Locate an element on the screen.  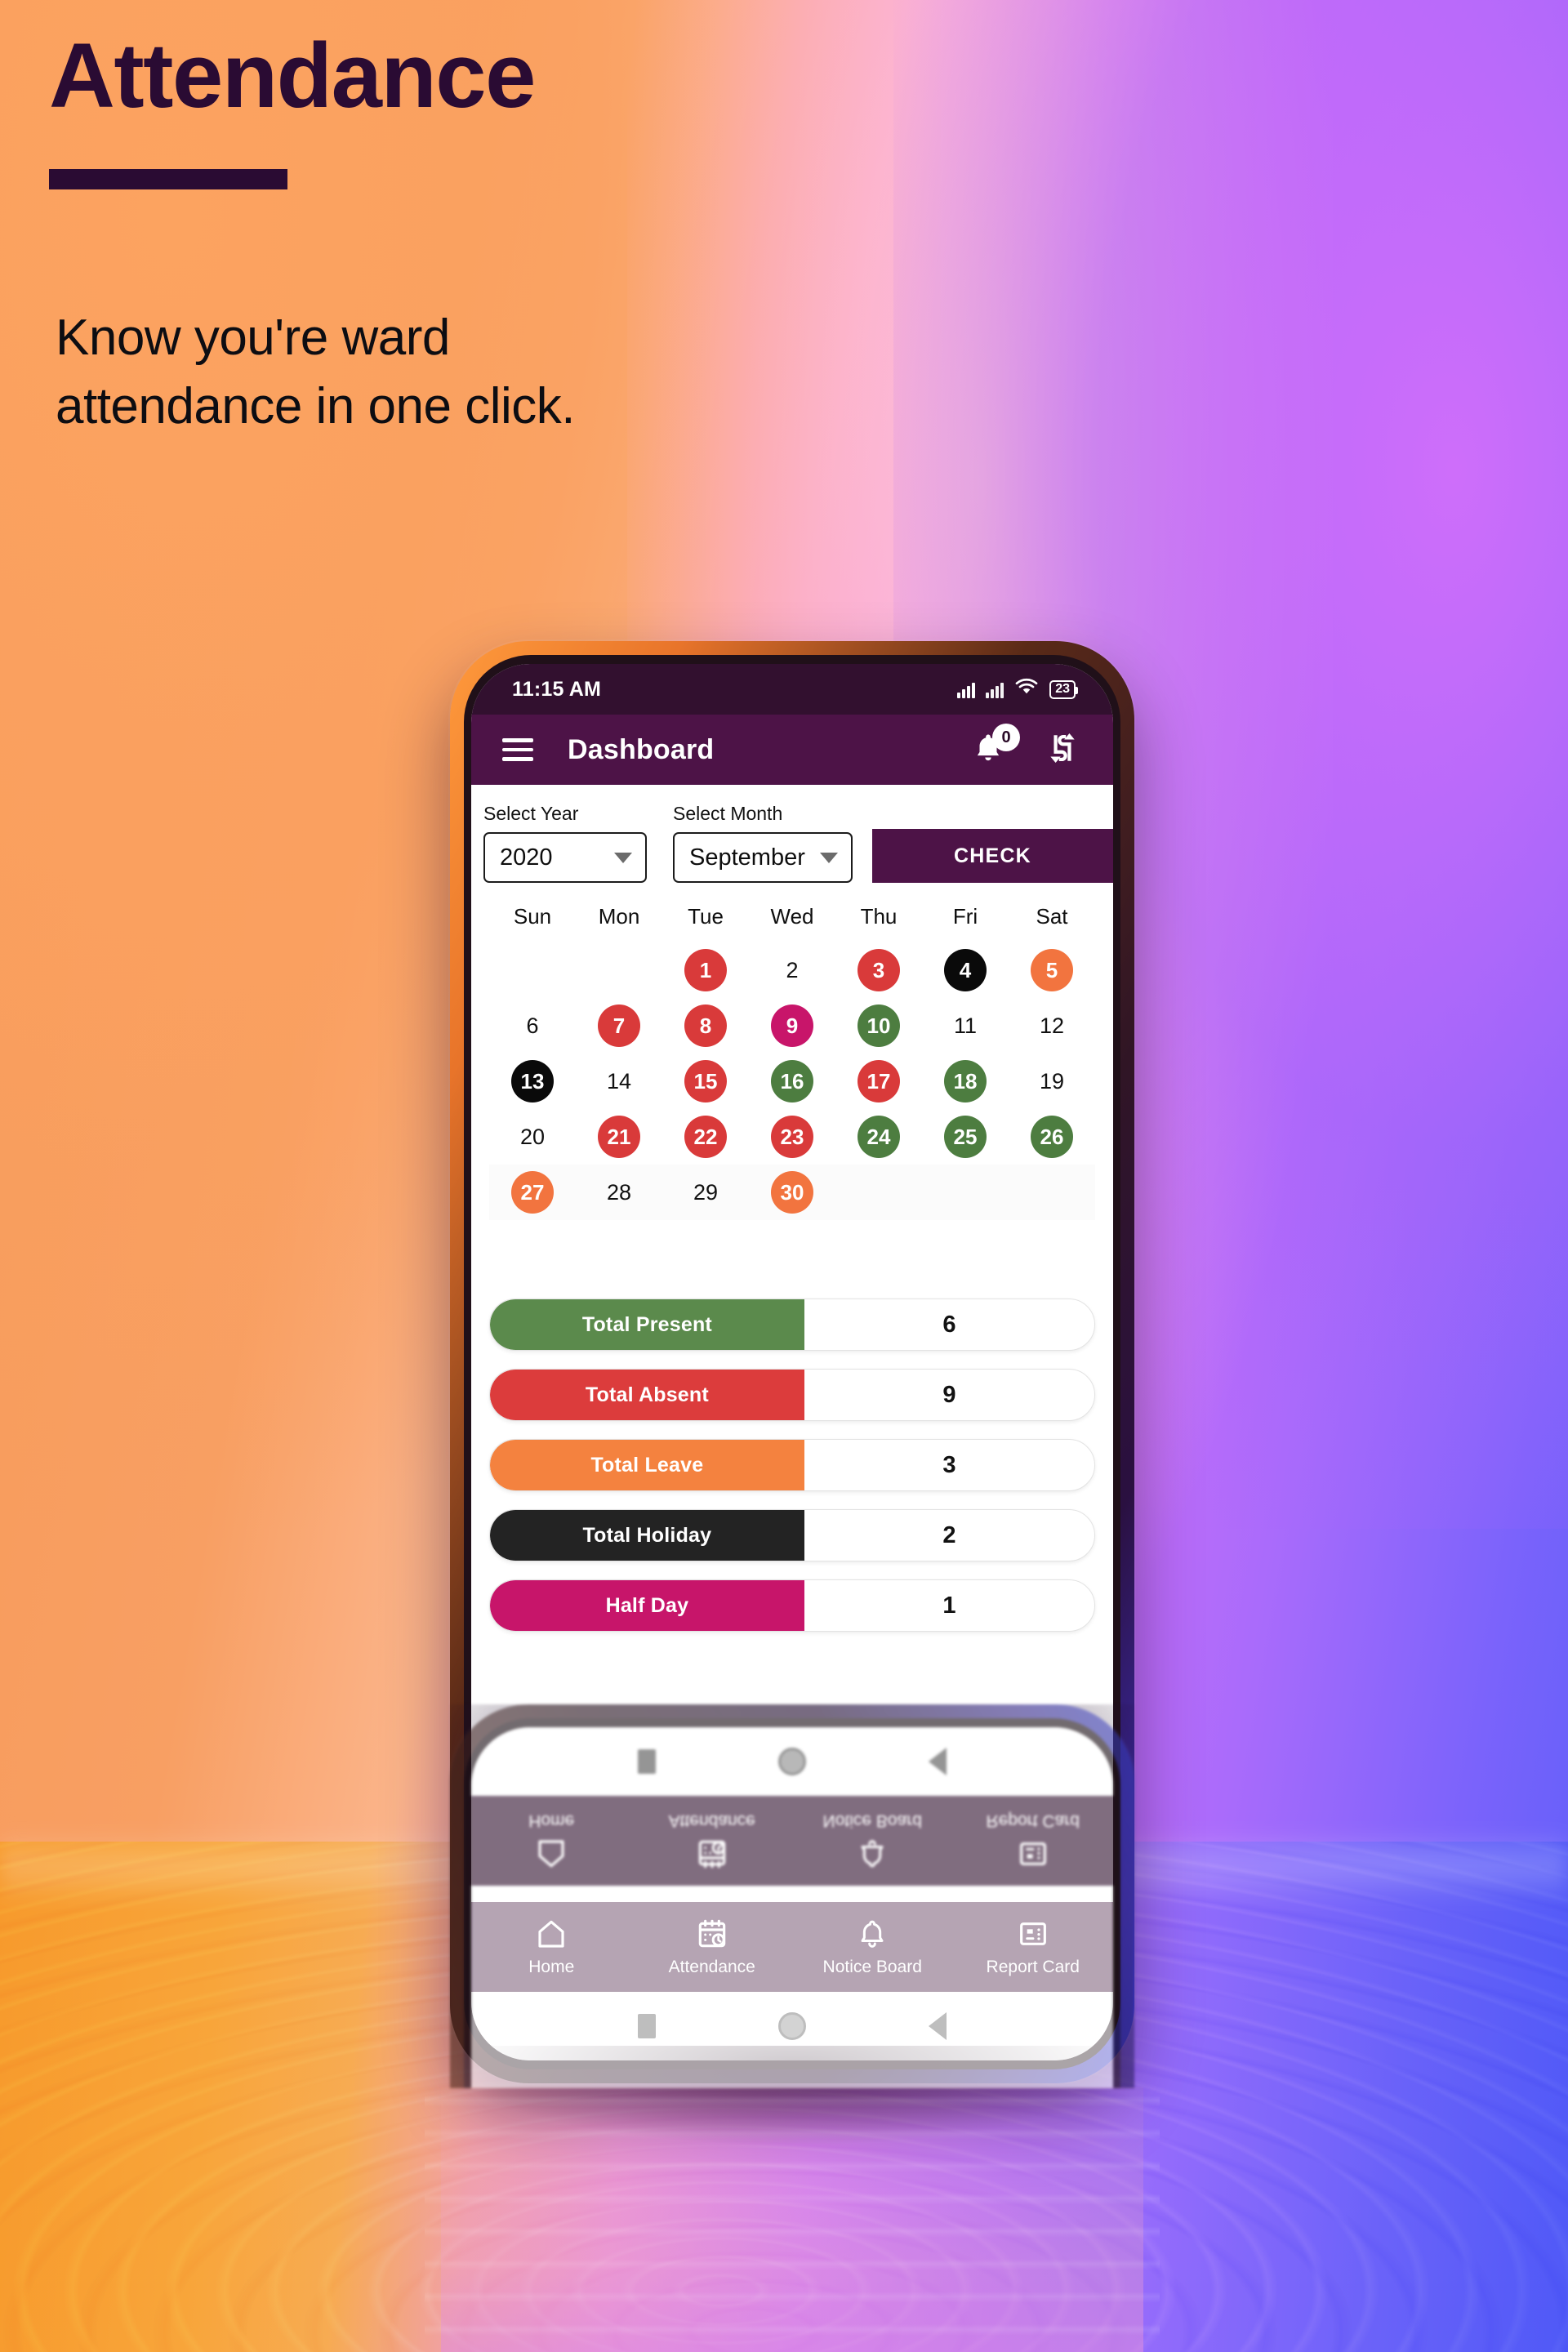
calendar-day-11: 11 is located at coordinates (965, 1026).